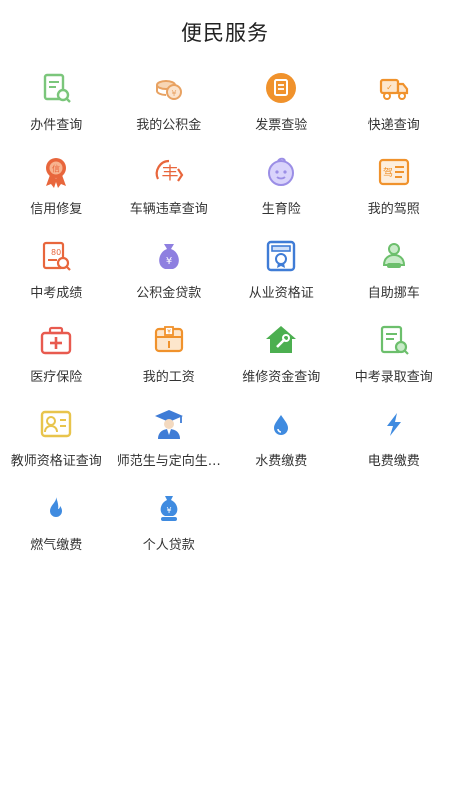 The image size is (450, 800). What do you see at coordinates (281, 172) in the screenshot?
I see `baby-face-icon` at bounding box center [281, 172].